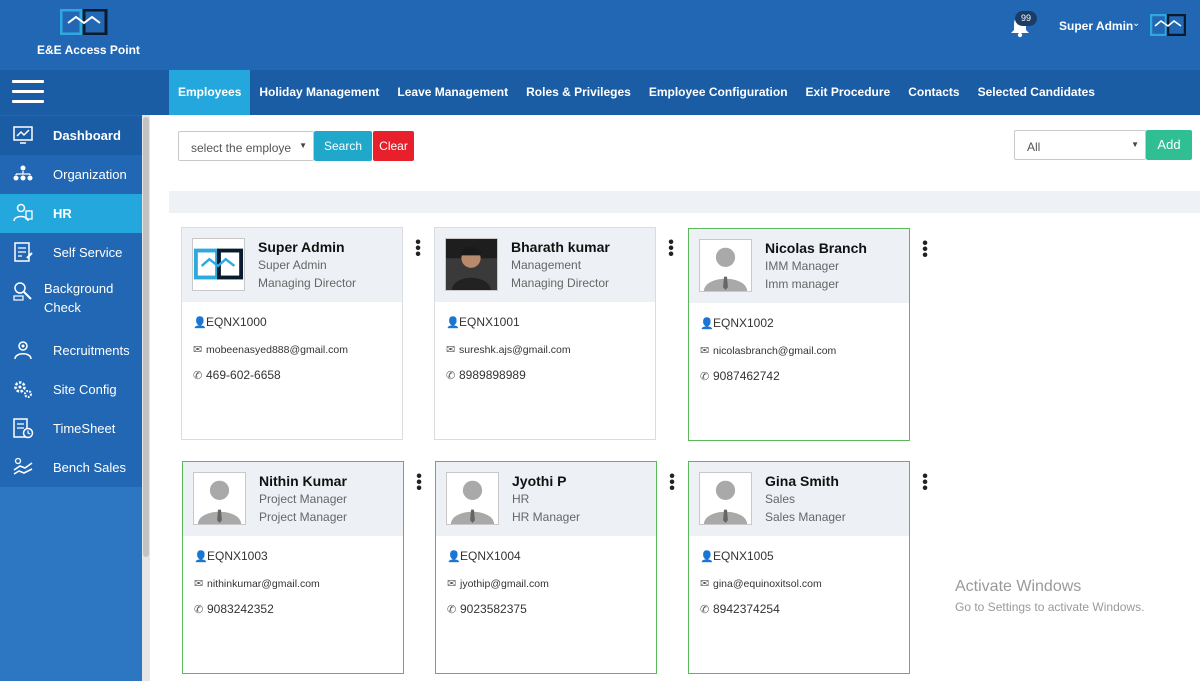 The width and height of the screenshot is (1200, 681). What do you see at coordinates (515, 350) in the screenshot?
I see `employee-email: sureshk.ajs@gmail.com` at bounding box center [515, 350].